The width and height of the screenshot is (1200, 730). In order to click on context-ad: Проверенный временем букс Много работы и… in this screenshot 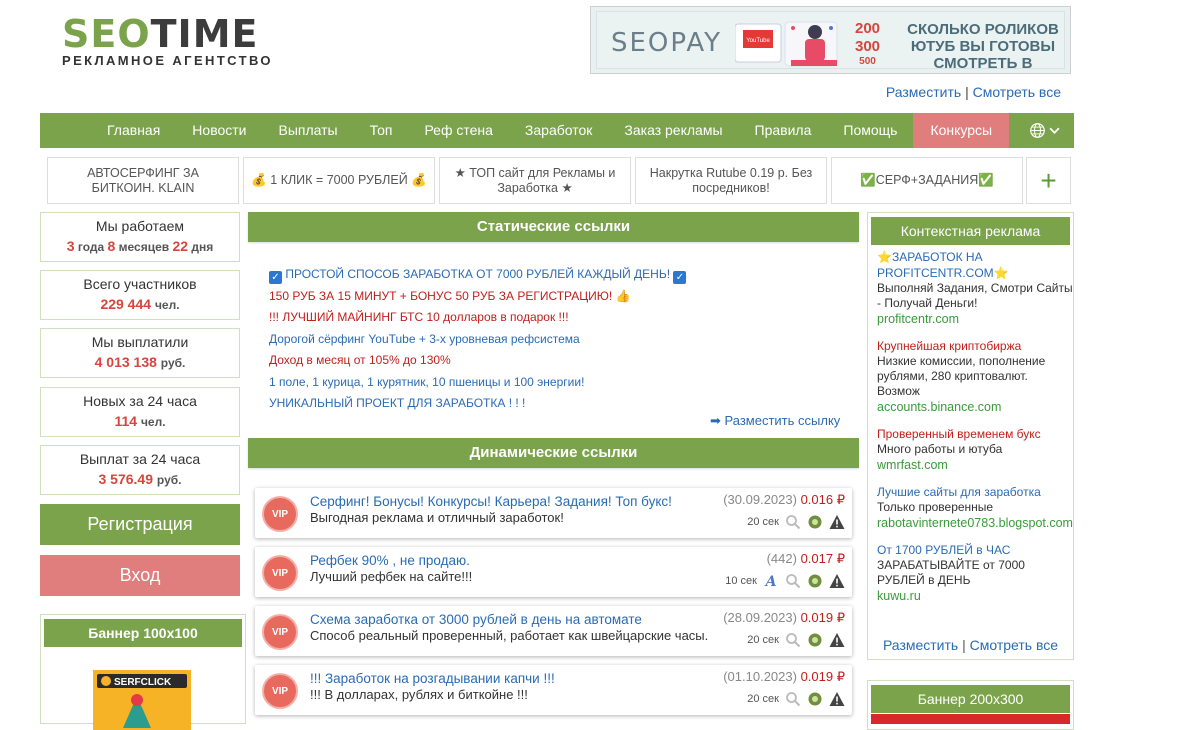, I will do `click(975, 449)`.